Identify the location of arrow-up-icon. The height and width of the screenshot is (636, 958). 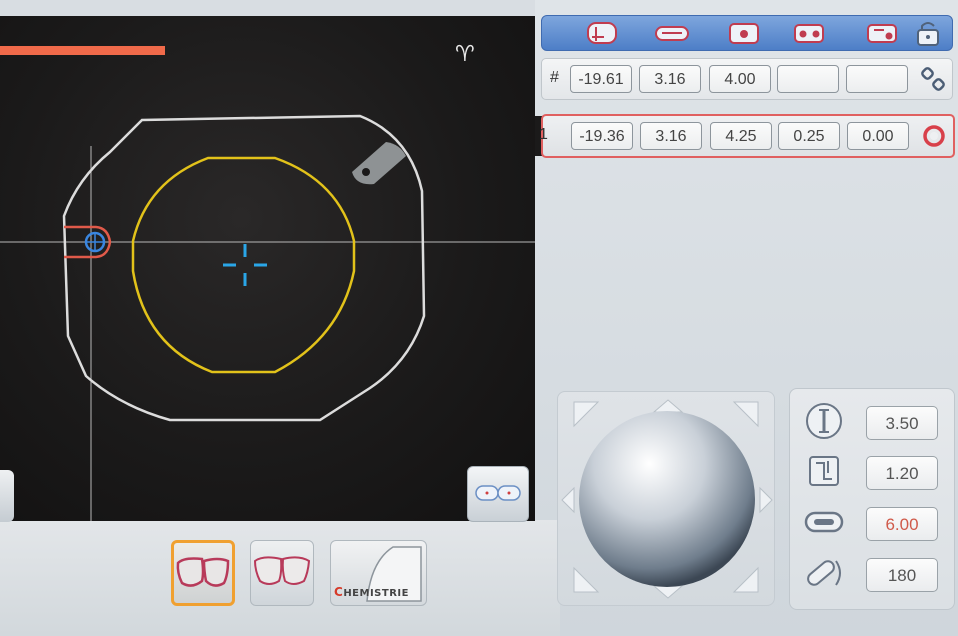
(668, 406).